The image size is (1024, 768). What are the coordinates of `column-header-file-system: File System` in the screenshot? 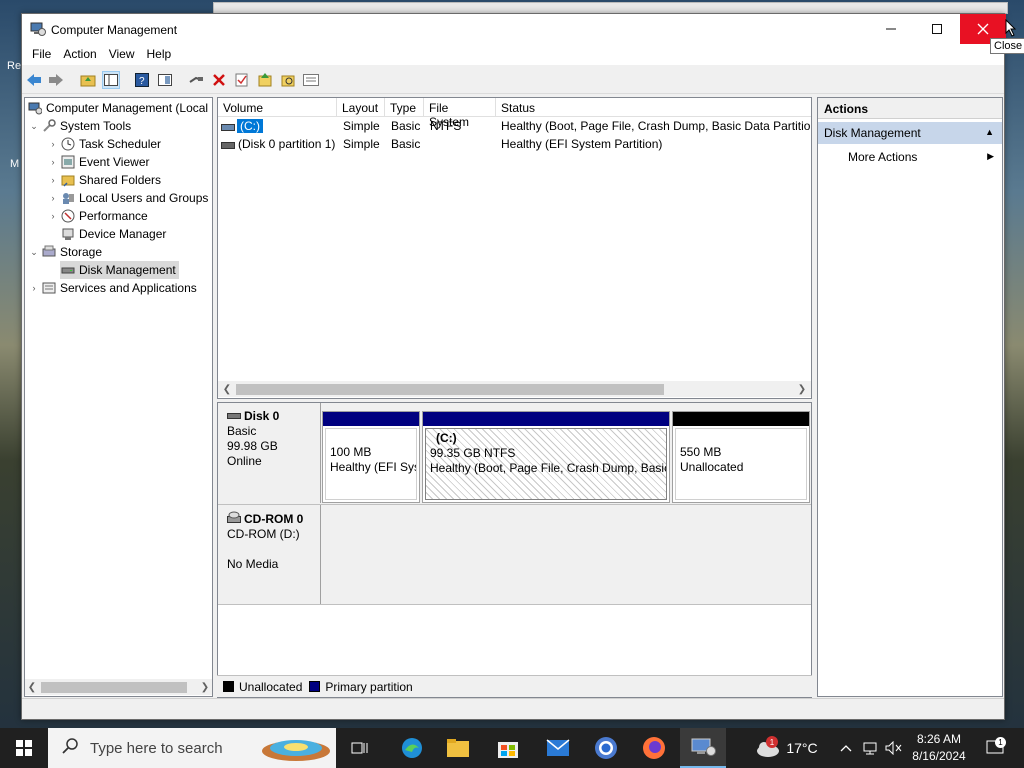 It's located at (460, 113).